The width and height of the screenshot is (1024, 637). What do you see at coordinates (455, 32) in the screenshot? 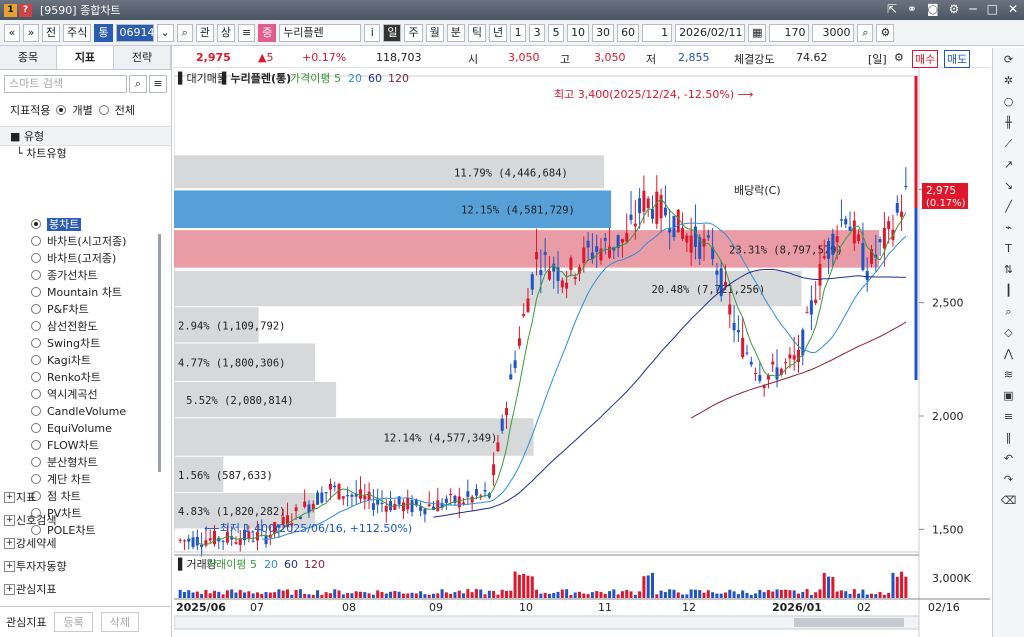
I see `period-minute: 분` at bounding box center [455, 32].